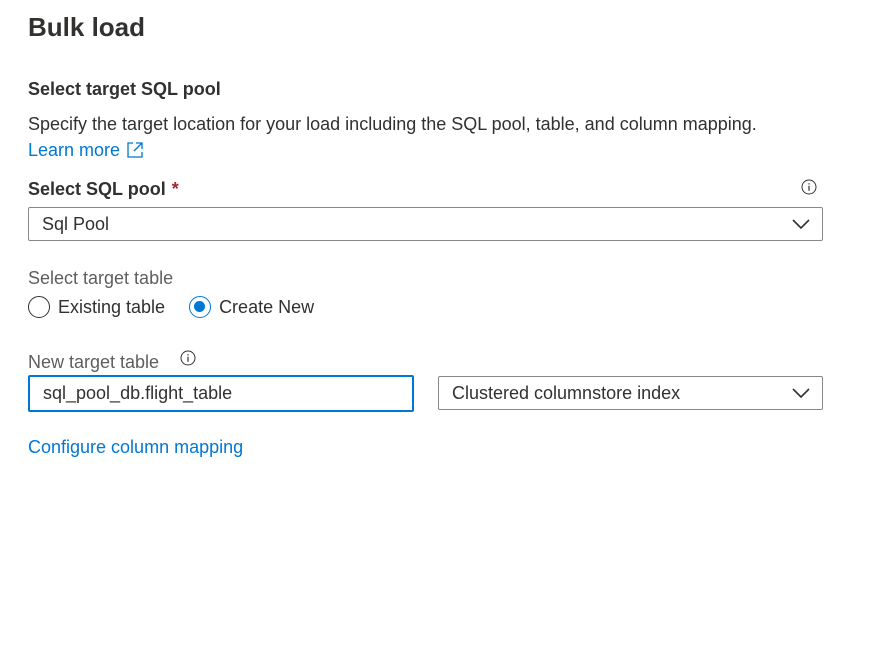 The image size is (871, 666). What do you see at coordinates (76, 223) in the screenshot?
I see `sql-pool-value: Sql Pool` at bounding box center [76, 223].